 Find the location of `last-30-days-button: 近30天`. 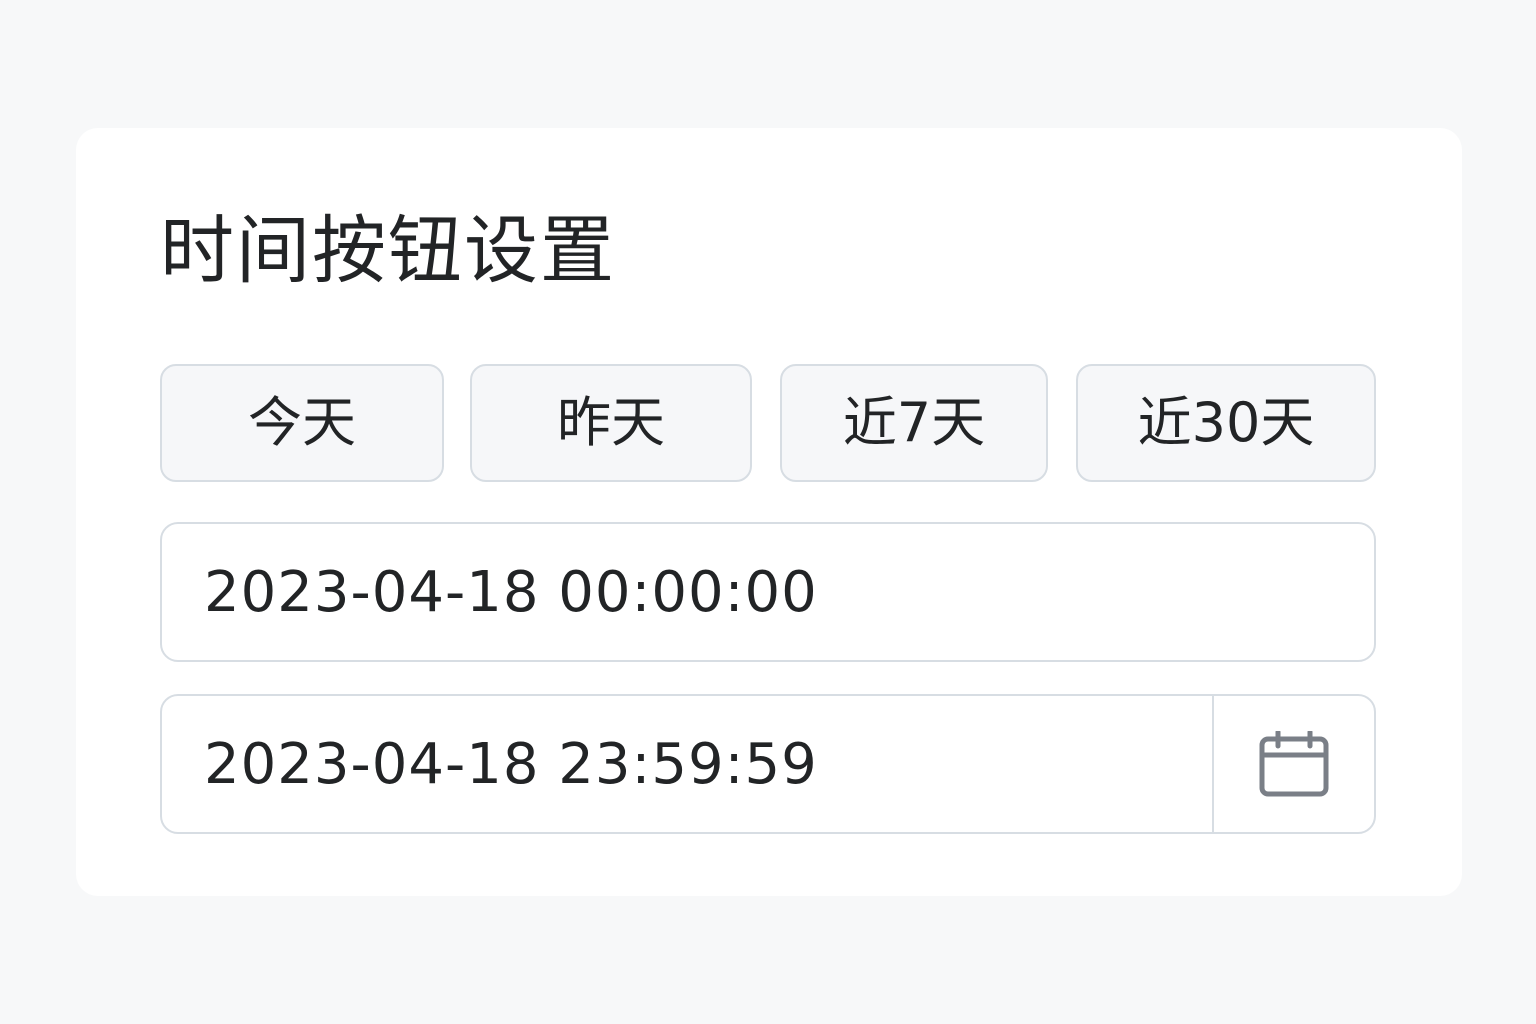

last-30-days-button: 近30天 is located at coordinates (1226, 423).